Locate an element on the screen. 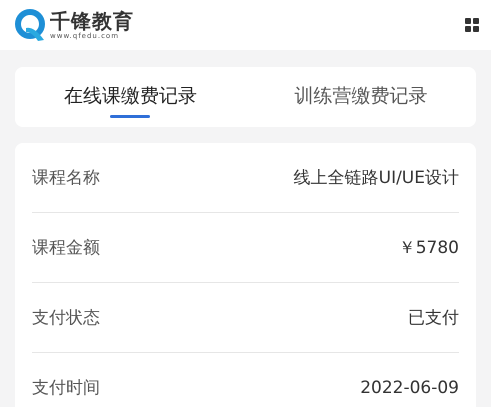  tab-indicator is located at coordinates (130, 116).